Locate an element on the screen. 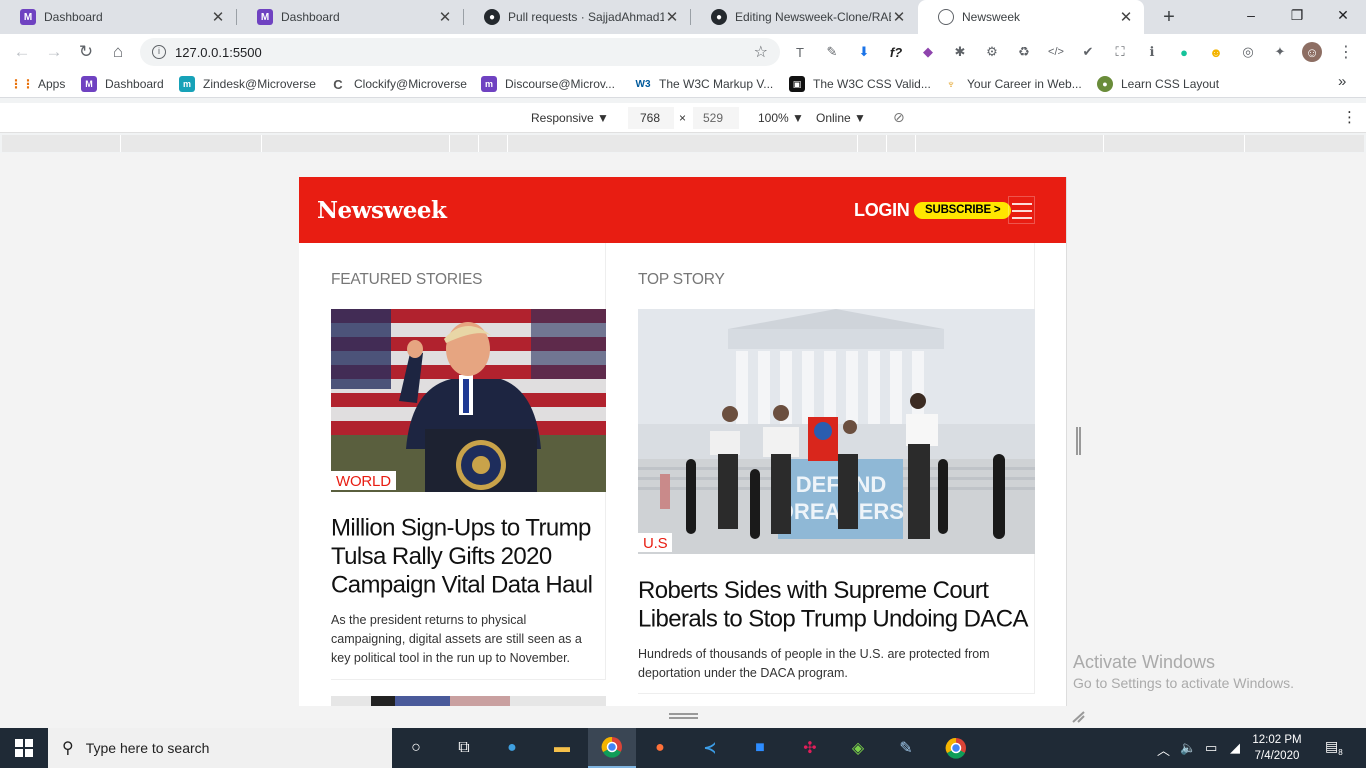 Image resolution: width=1366 pixels, height=768 pixels. bookmark-css-layout: ● Learn CSS Layout is located at coordinates (1158, 84).